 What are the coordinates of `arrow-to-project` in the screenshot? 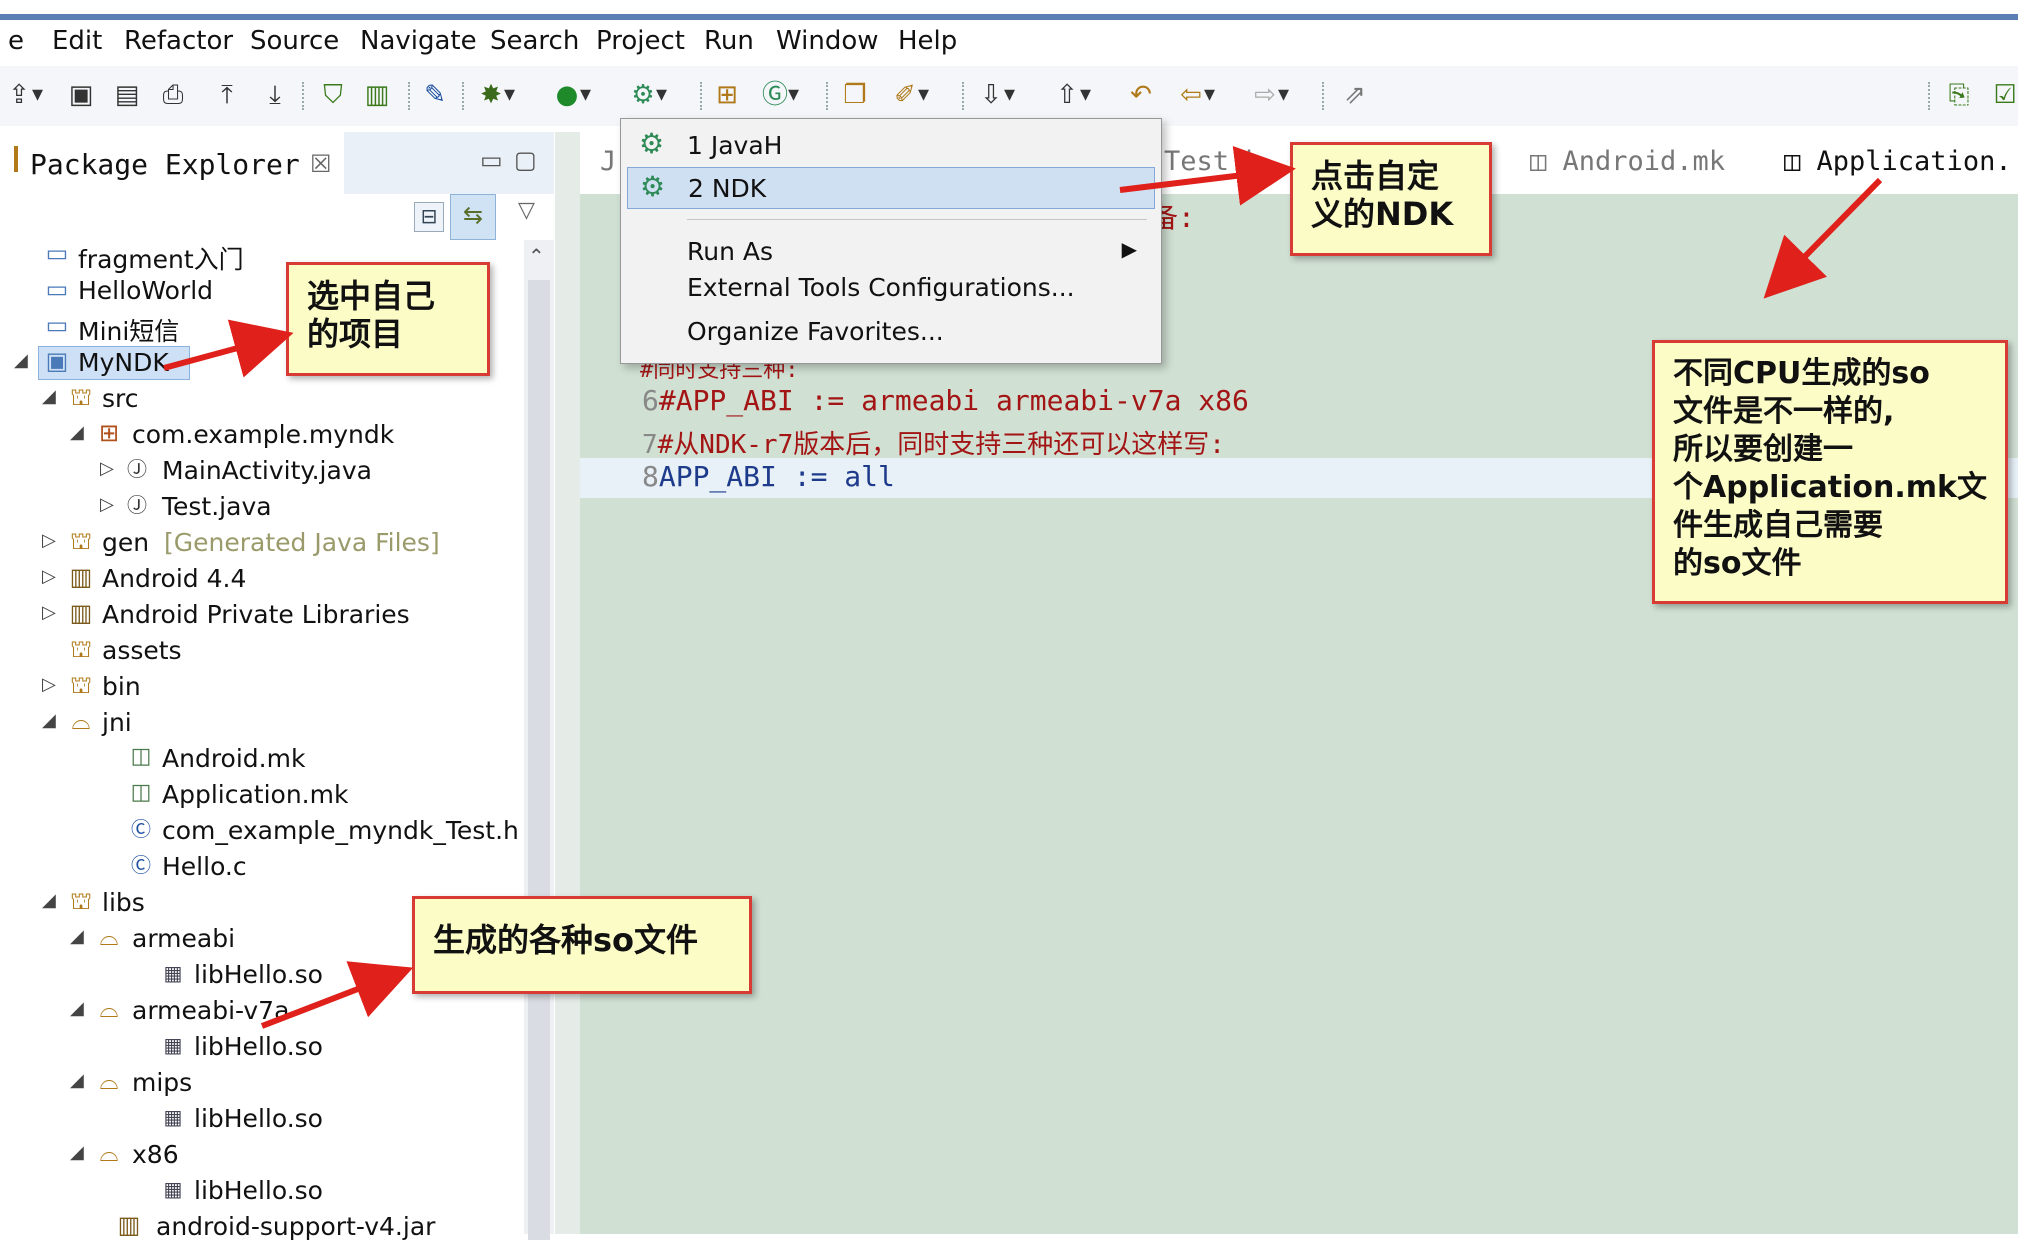 It's located at (228, 348).